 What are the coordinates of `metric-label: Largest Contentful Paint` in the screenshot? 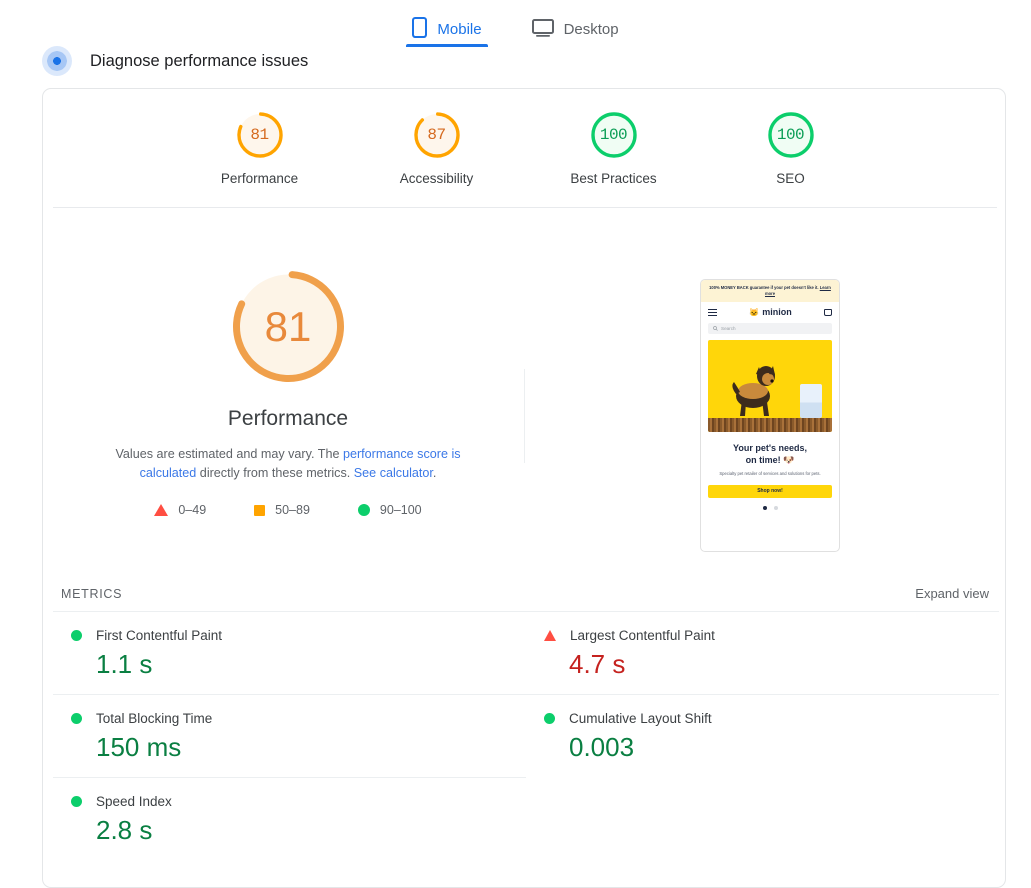 It's located at (642, 635).